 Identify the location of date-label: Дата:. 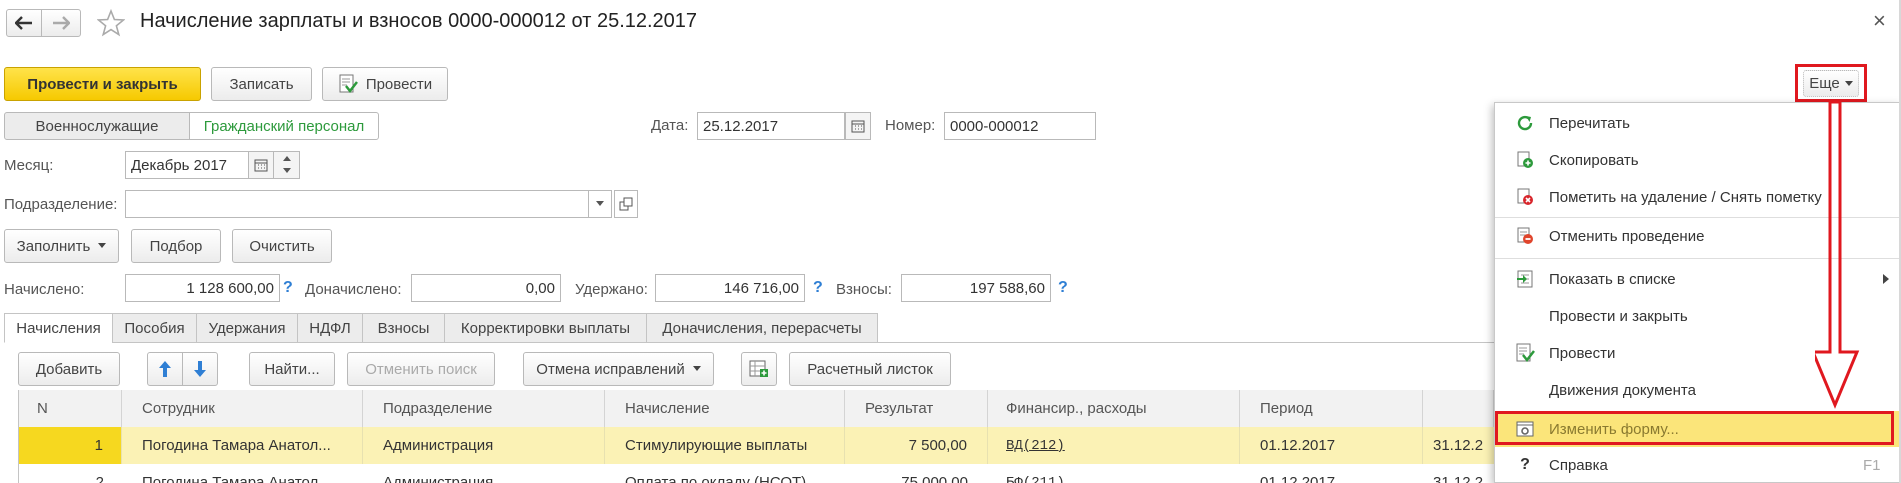
(670, 125).